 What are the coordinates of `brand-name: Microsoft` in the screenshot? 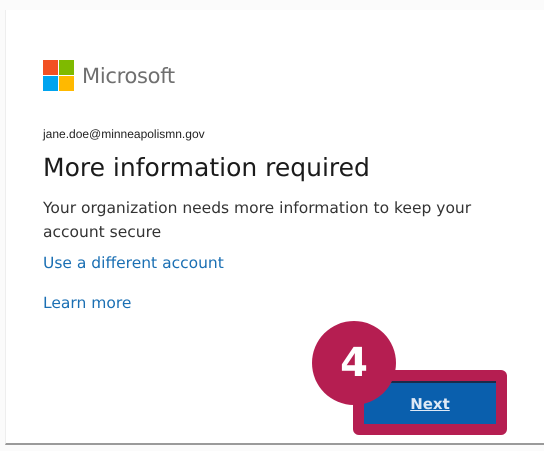 It's located at (128, 76).